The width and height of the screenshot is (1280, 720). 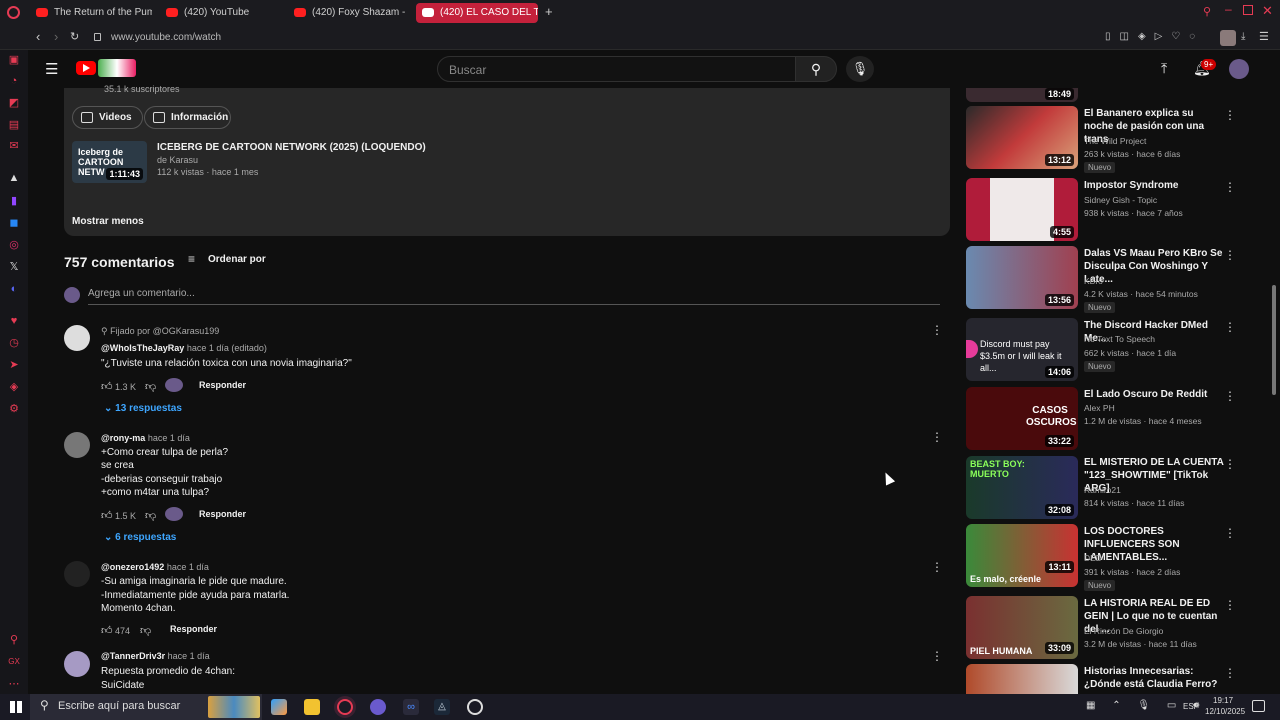 I want to click on clock-icon: ◷, so click(x=14, y=343).